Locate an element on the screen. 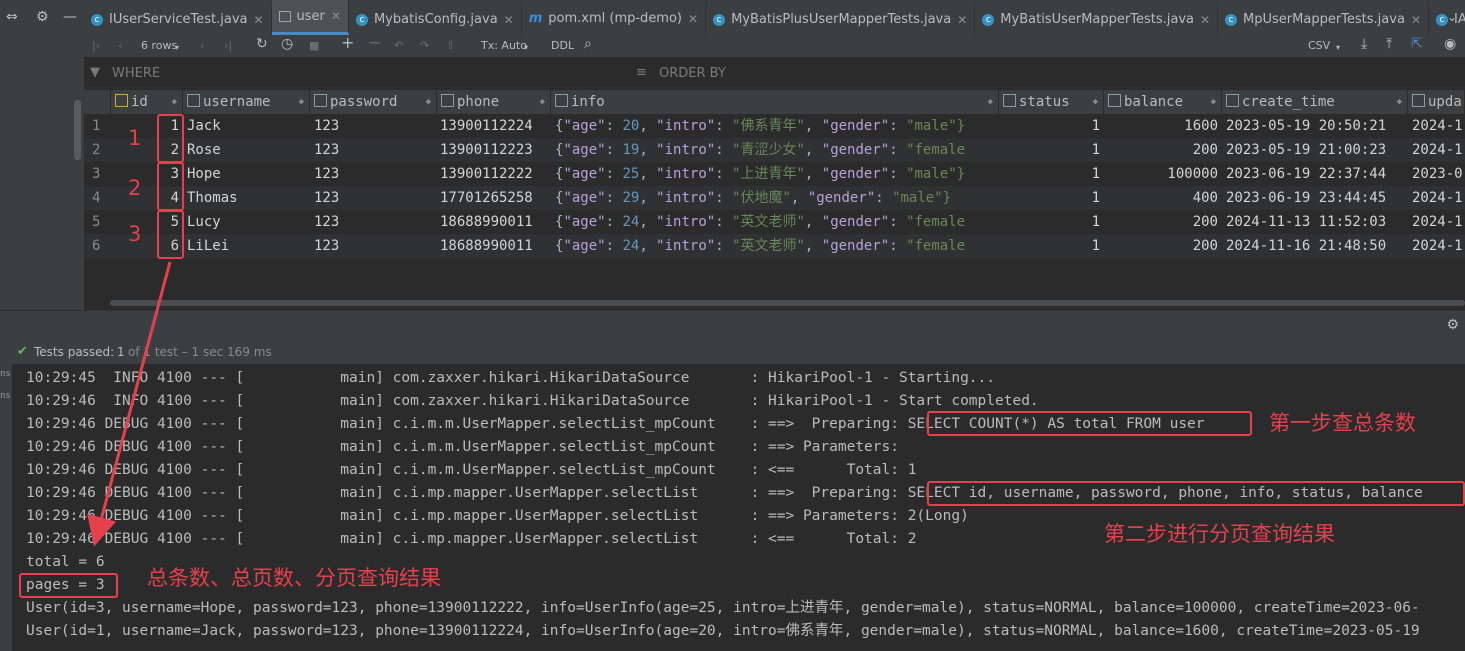 This screenshot has width=1465, height=651. annotation-box-step1 is located at coordinates (1089, 423).